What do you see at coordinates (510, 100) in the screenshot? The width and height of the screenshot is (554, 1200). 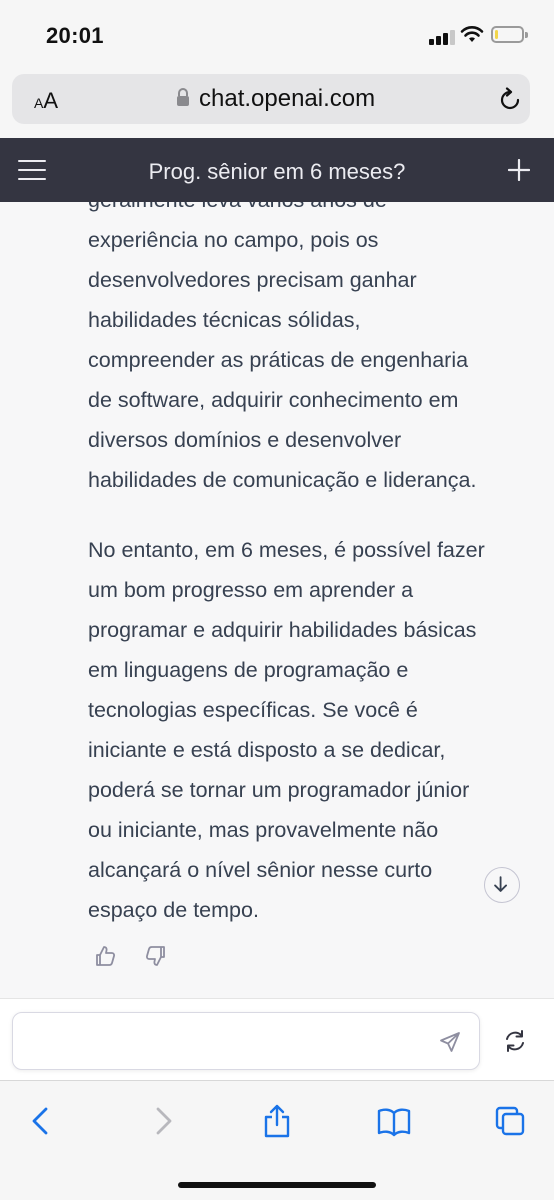 I see `reload-icon` at bounding box center [510, 100].